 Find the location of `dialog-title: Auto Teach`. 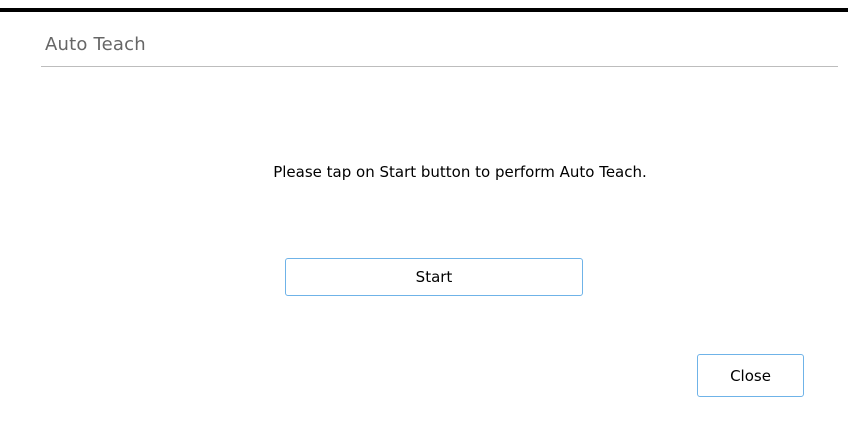

dialog-title: Auto Teach is located at coordinates (95, 44).